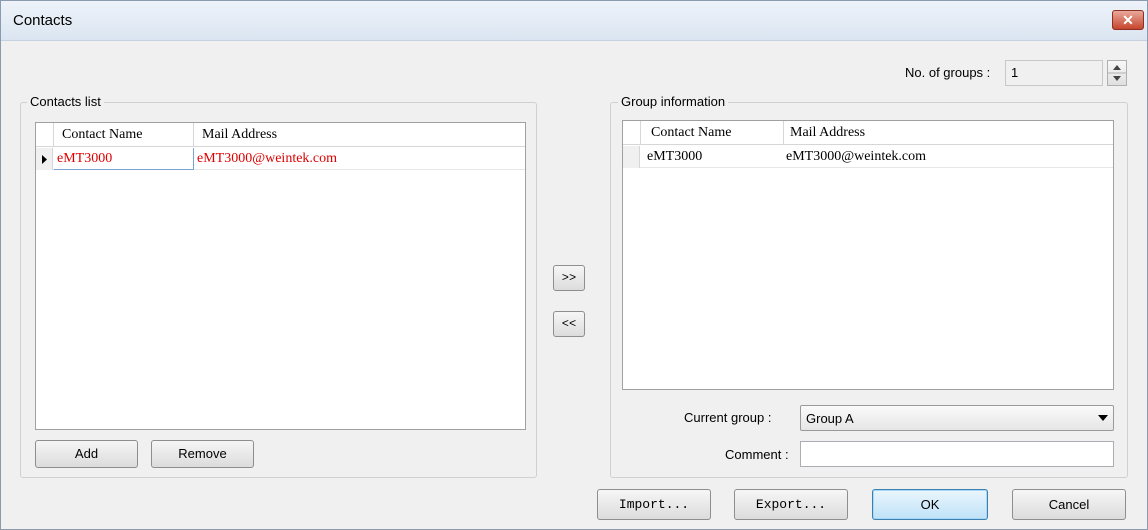 This screenshot has height=530, width=1148. I want to click on close-button: ✕, so click(1128, 20).